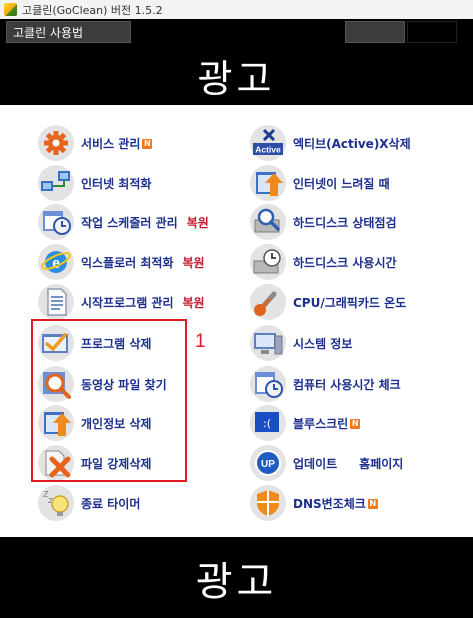  I want to click on disk-health-check-item: 하드디스크 상태점검, so click(323, 222).